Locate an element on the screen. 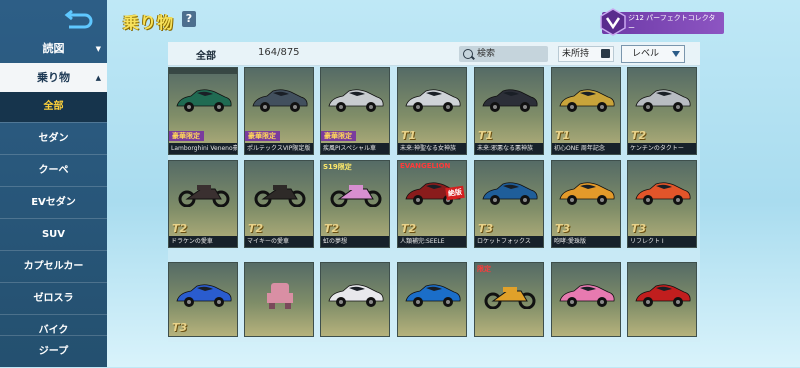 The width and height of the screenshot is (800, 368). vehicle-name: 虹の夢想 is located at coordinates (355, 241).